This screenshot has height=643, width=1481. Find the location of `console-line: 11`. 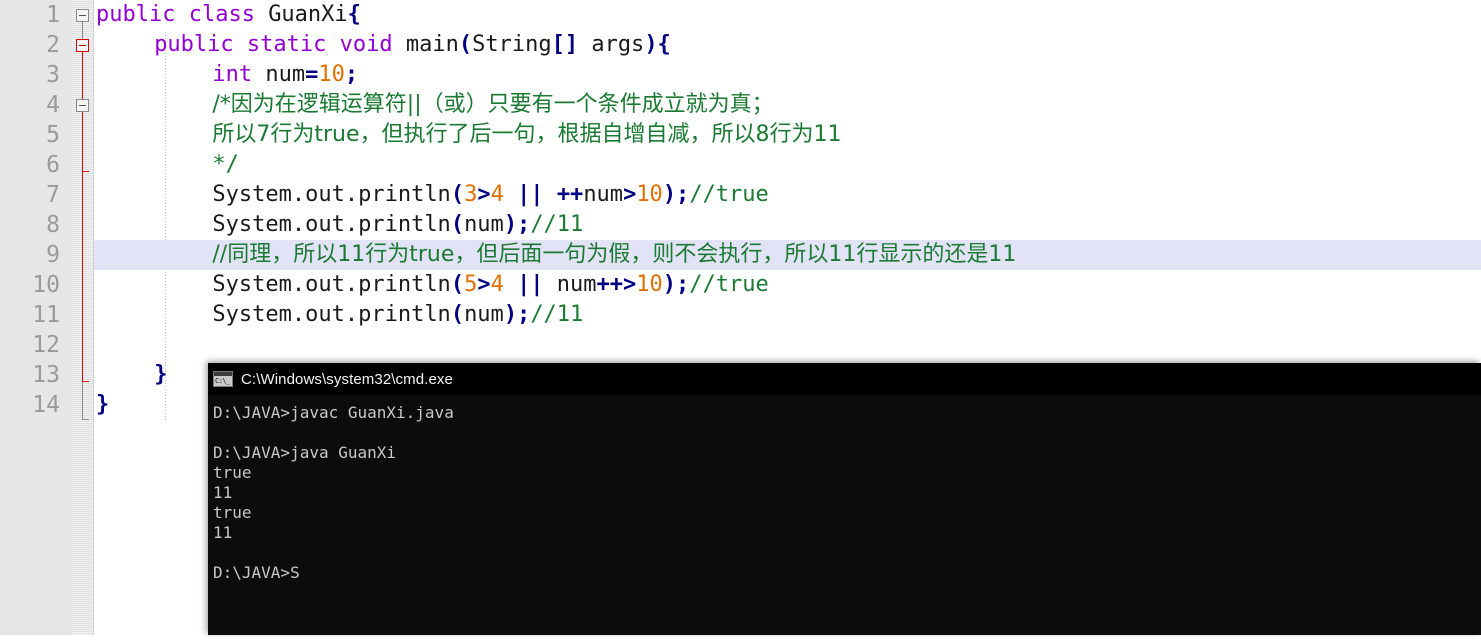

console-line: 11 is located at coordinates (223, 532).